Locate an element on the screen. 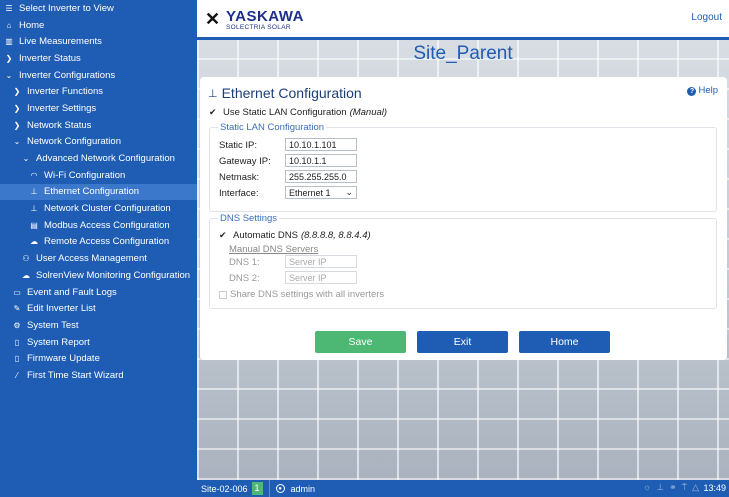 The height and width of the screenshot is (497, 729). chart-icon: ▥ is located at coordinates (9, 42).